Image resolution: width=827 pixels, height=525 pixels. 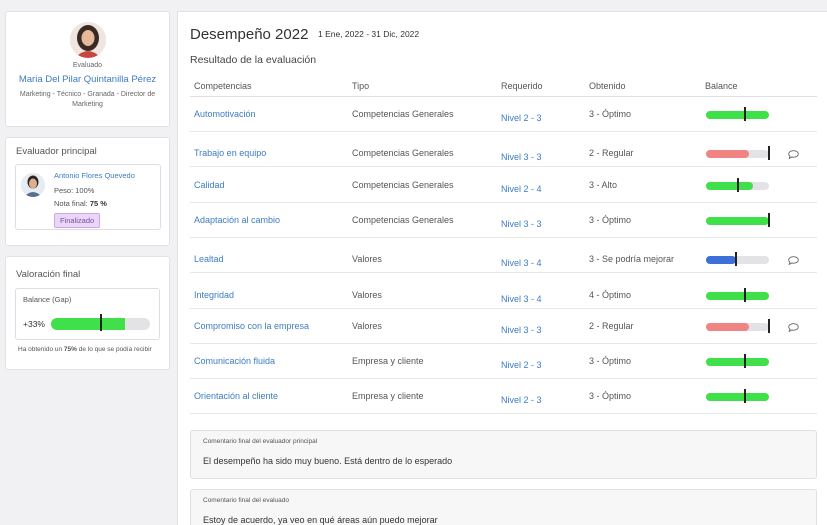 What do you see at coordinates (71, 203) in the screenshot?
I see `nota-label: Nota final:` at bounding box center [71, 203].